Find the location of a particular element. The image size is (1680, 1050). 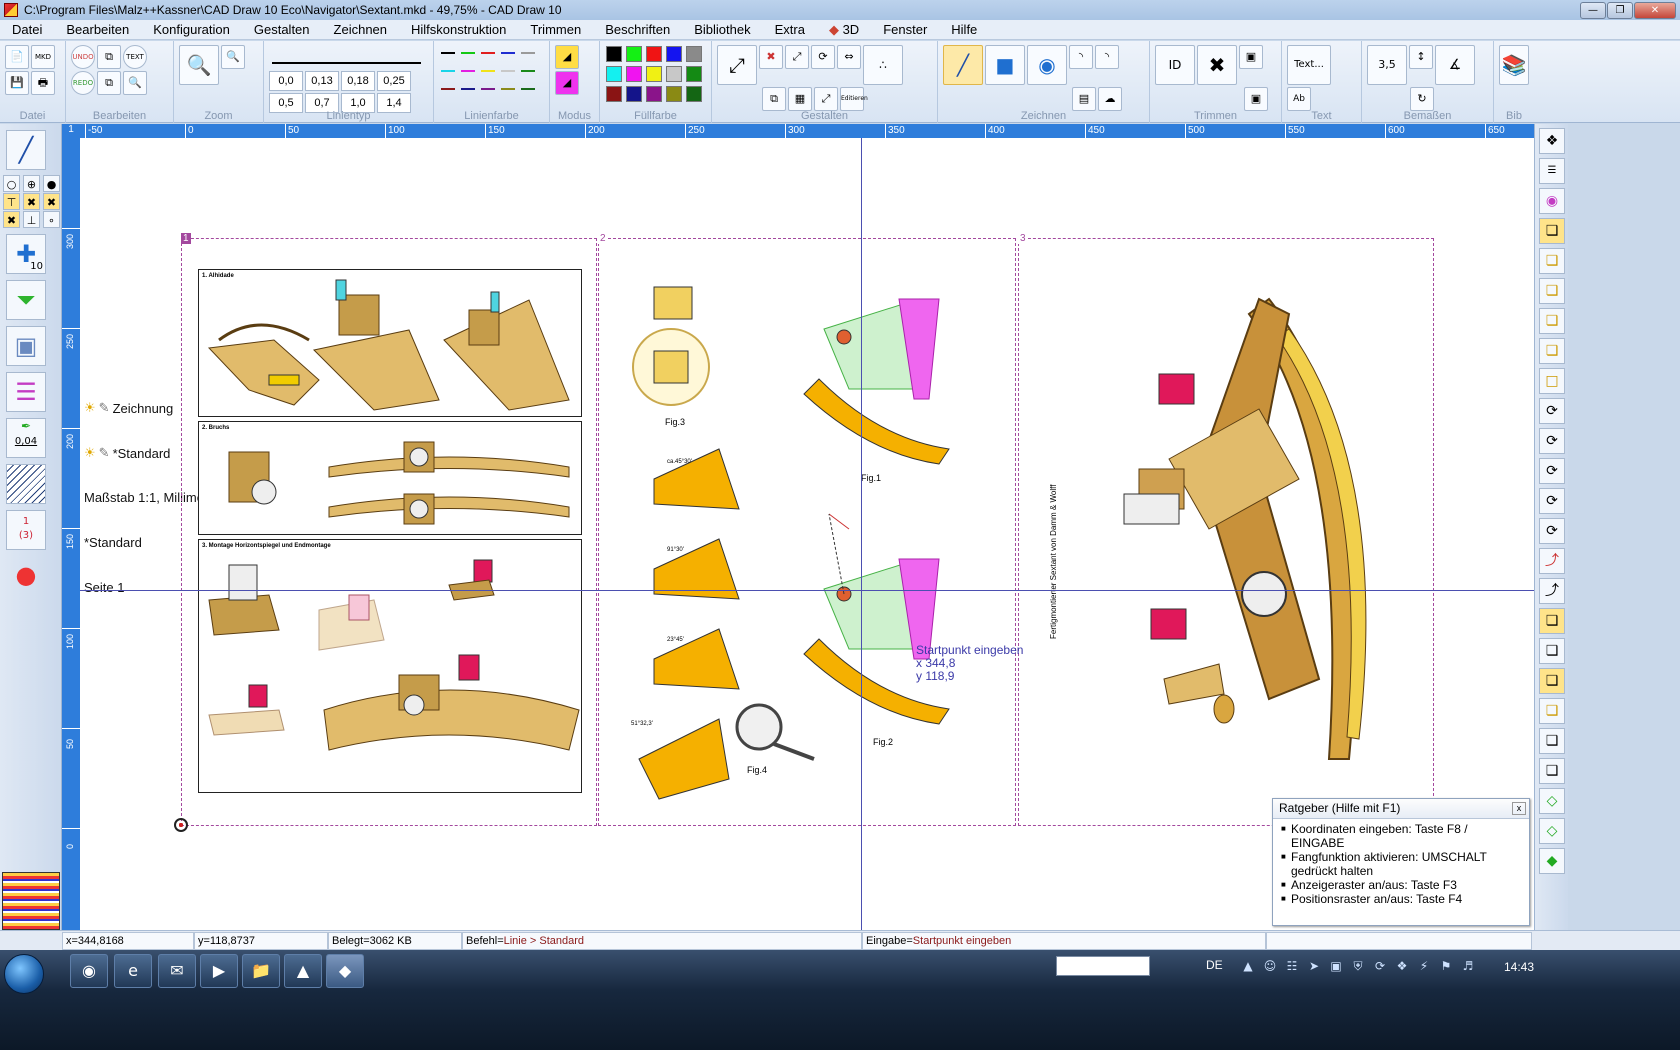

stretch-icon: ⤢ is located at coordinates (826, 99).